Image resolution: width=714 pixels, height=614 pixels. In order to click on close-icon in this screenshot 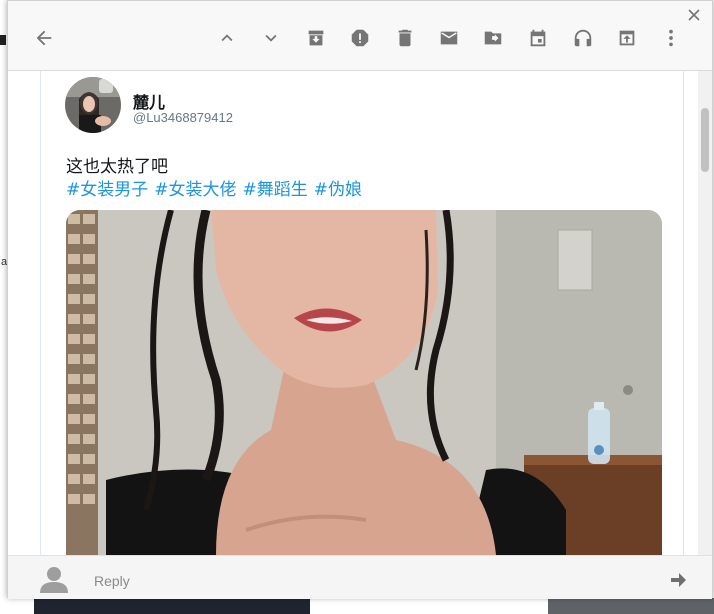, I will do `click(694, 15)`.